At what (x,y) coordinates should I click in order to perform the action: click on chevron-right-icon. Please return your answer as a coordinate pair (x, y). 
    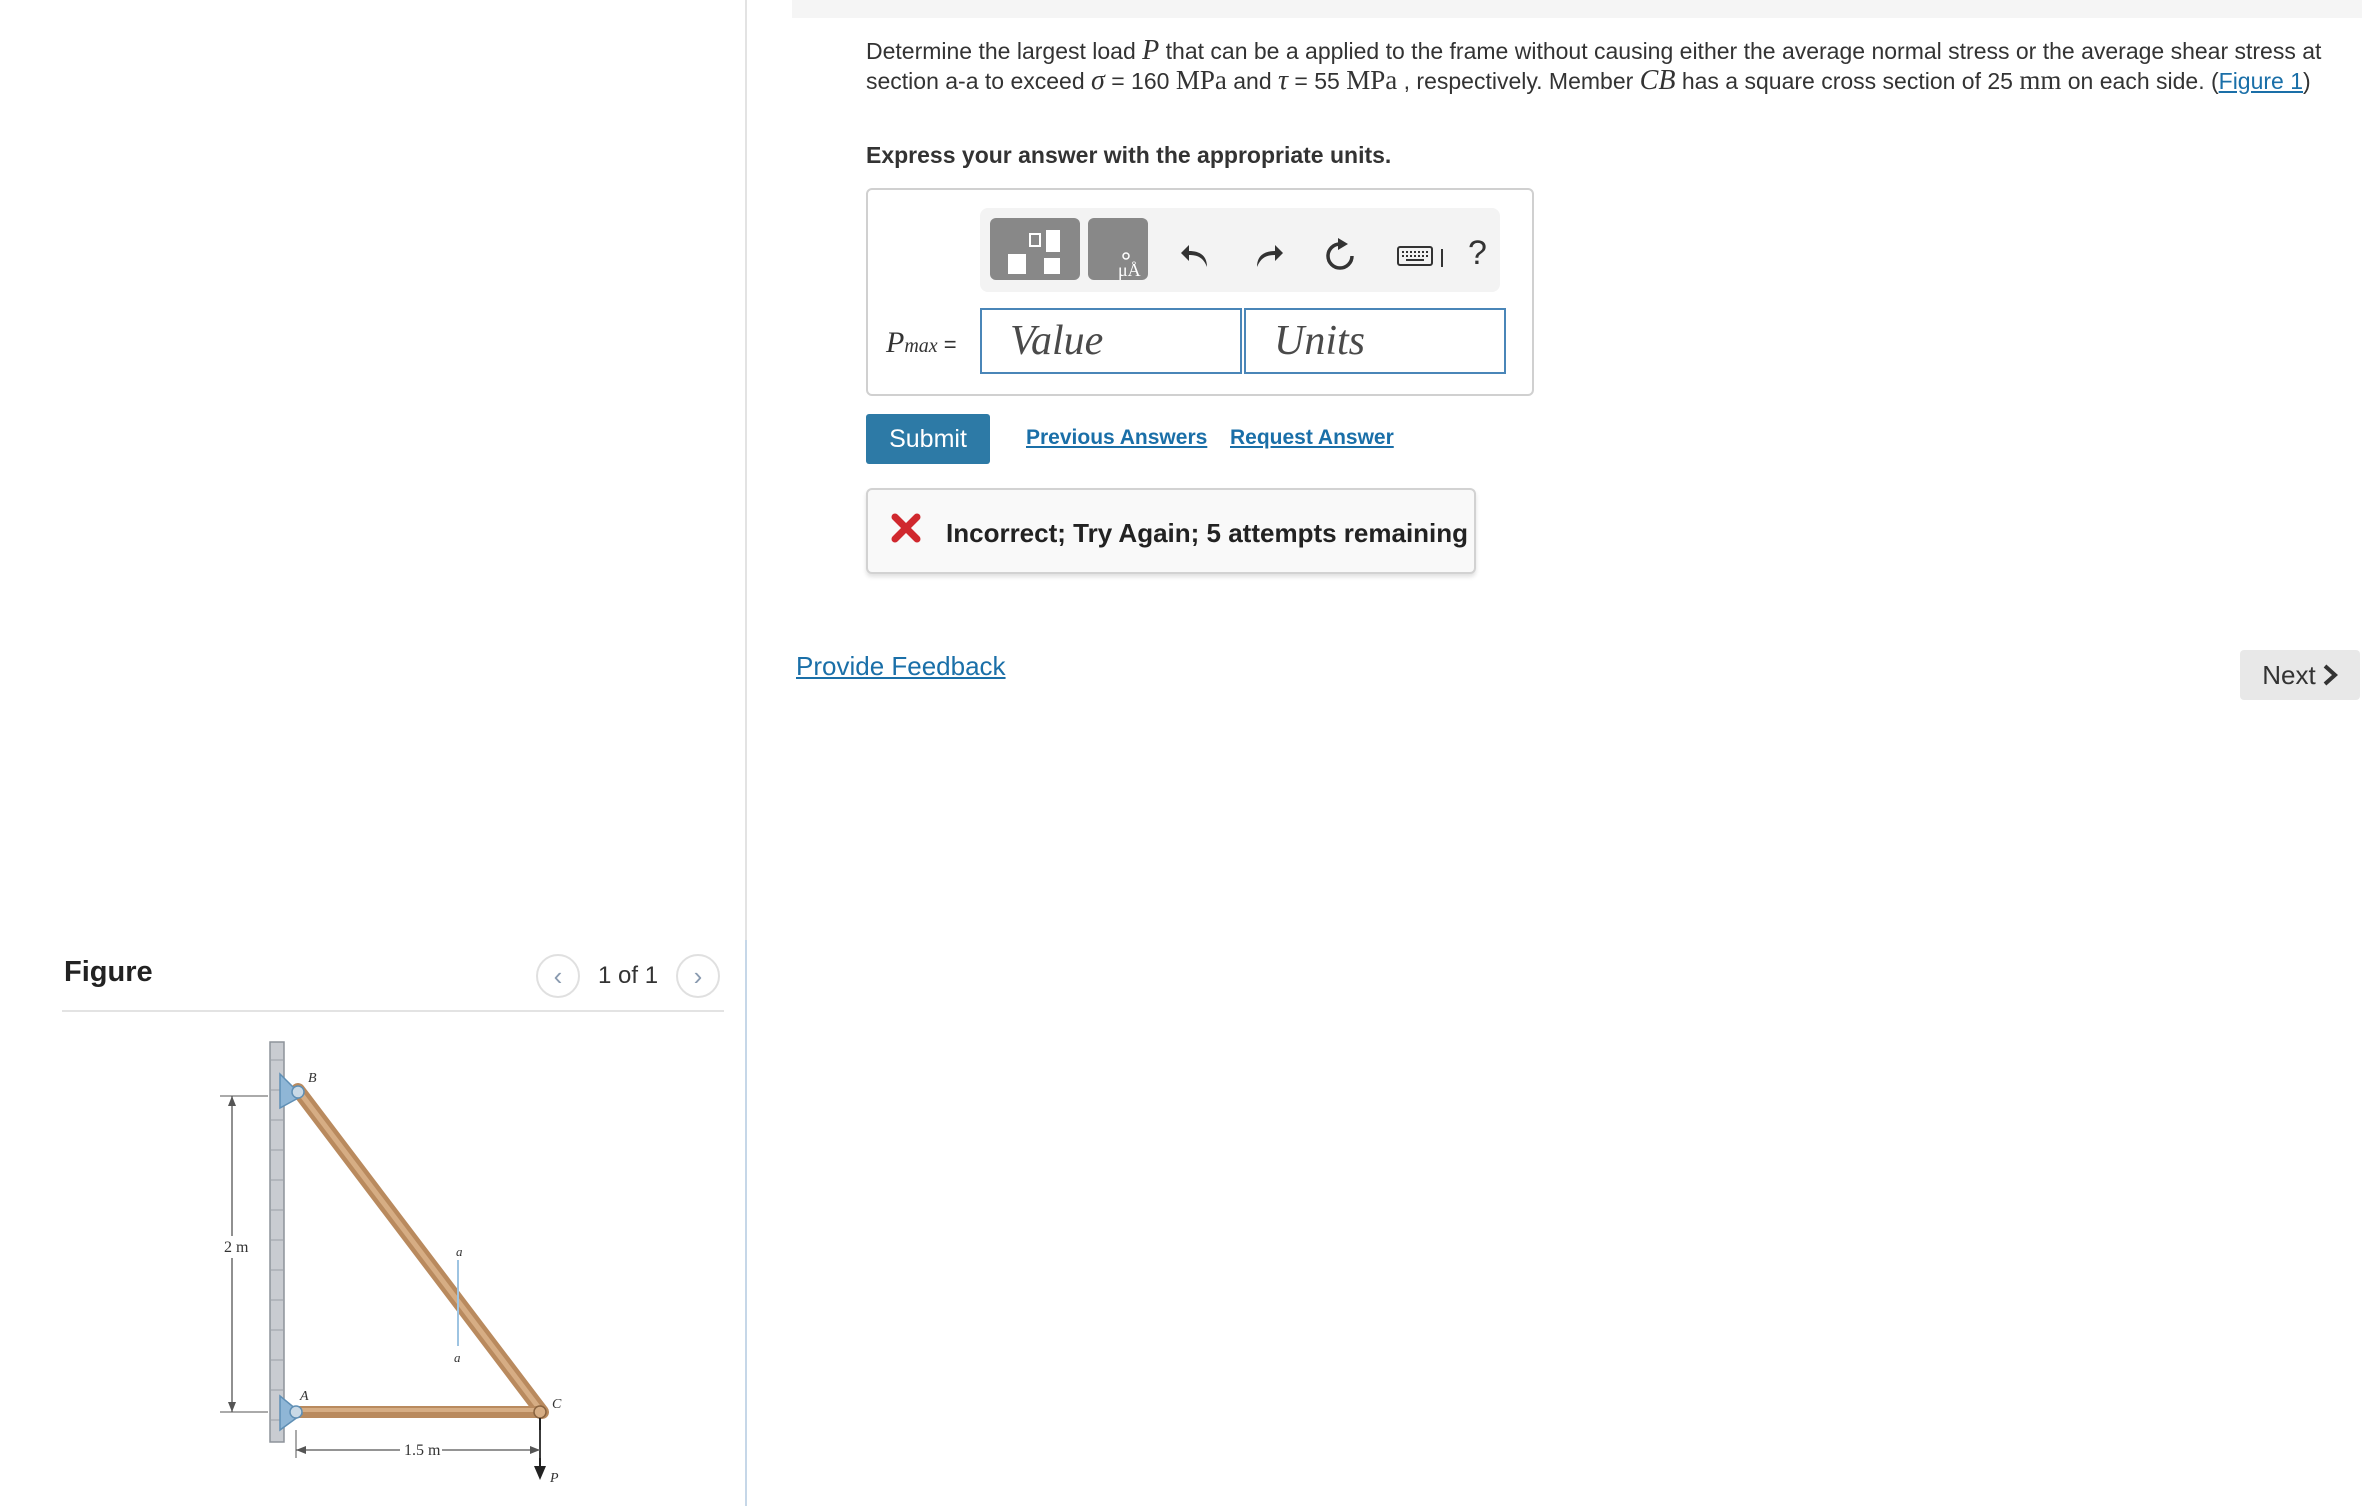
    Looking at the image, I should click on (2330, 675).